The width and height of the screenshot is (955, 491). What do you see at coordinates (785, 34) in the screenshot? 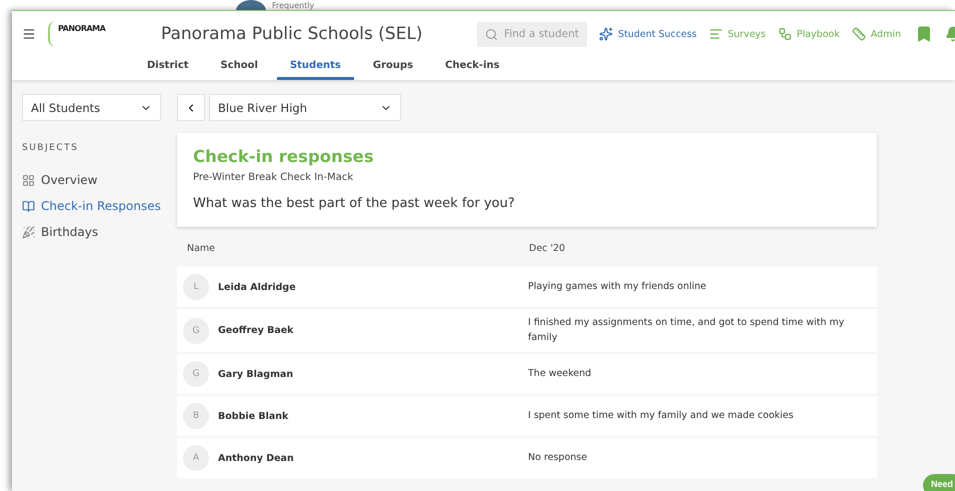
I see `diagram-icon` at bounding box center [785, 34].